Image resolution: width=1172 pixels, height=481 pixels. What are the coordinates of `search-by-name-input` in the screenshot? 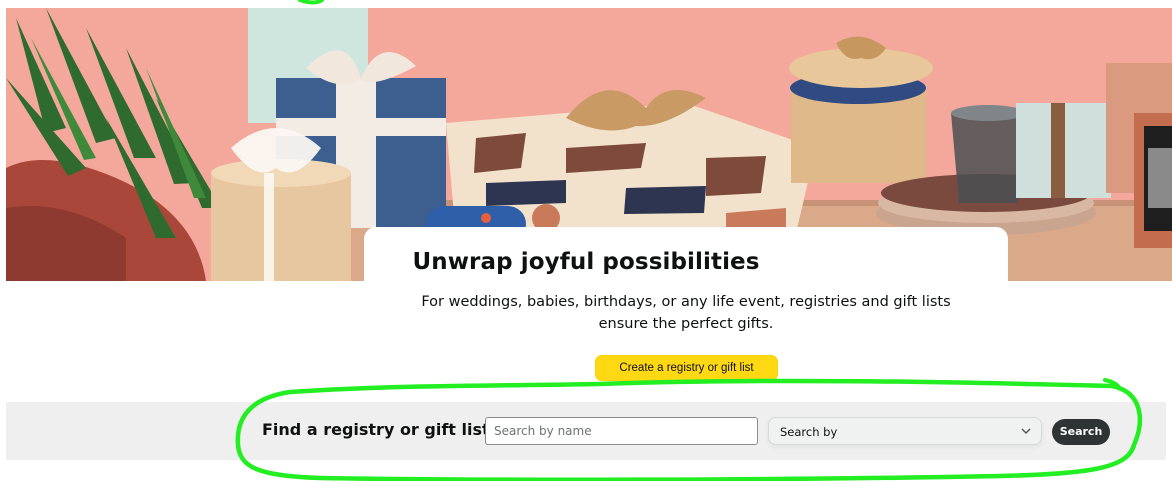 It's located at (621, 431).